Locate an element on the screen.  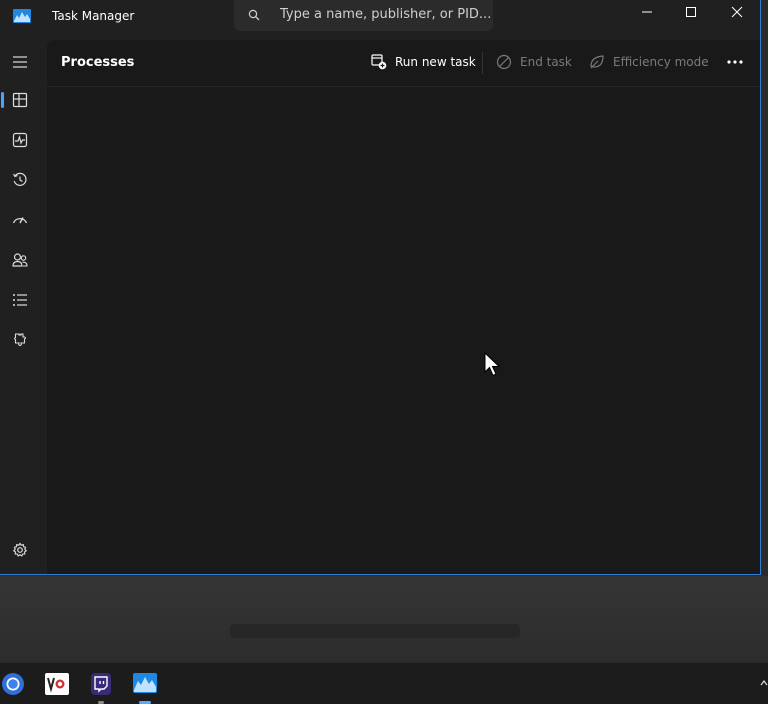
twitch-icon is located at coordinates (101, 684).